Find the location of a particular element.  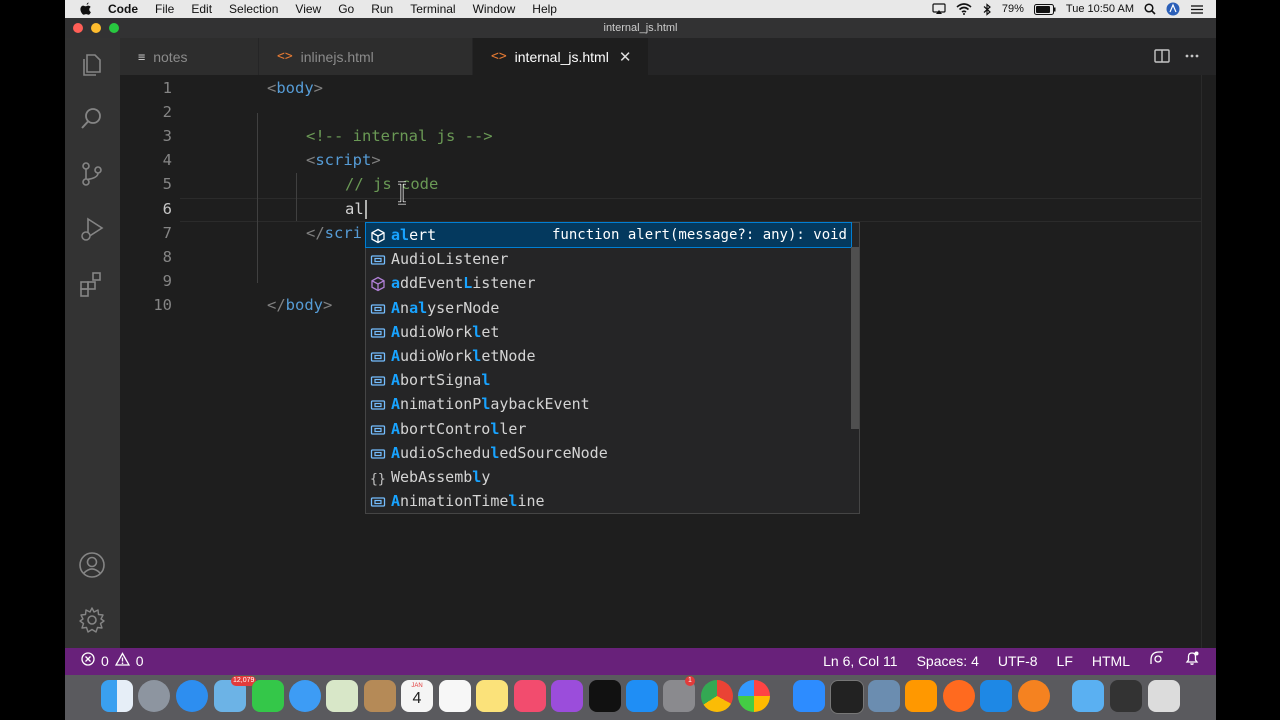

menu-edit: Edit is located at coordinates (201, 9).